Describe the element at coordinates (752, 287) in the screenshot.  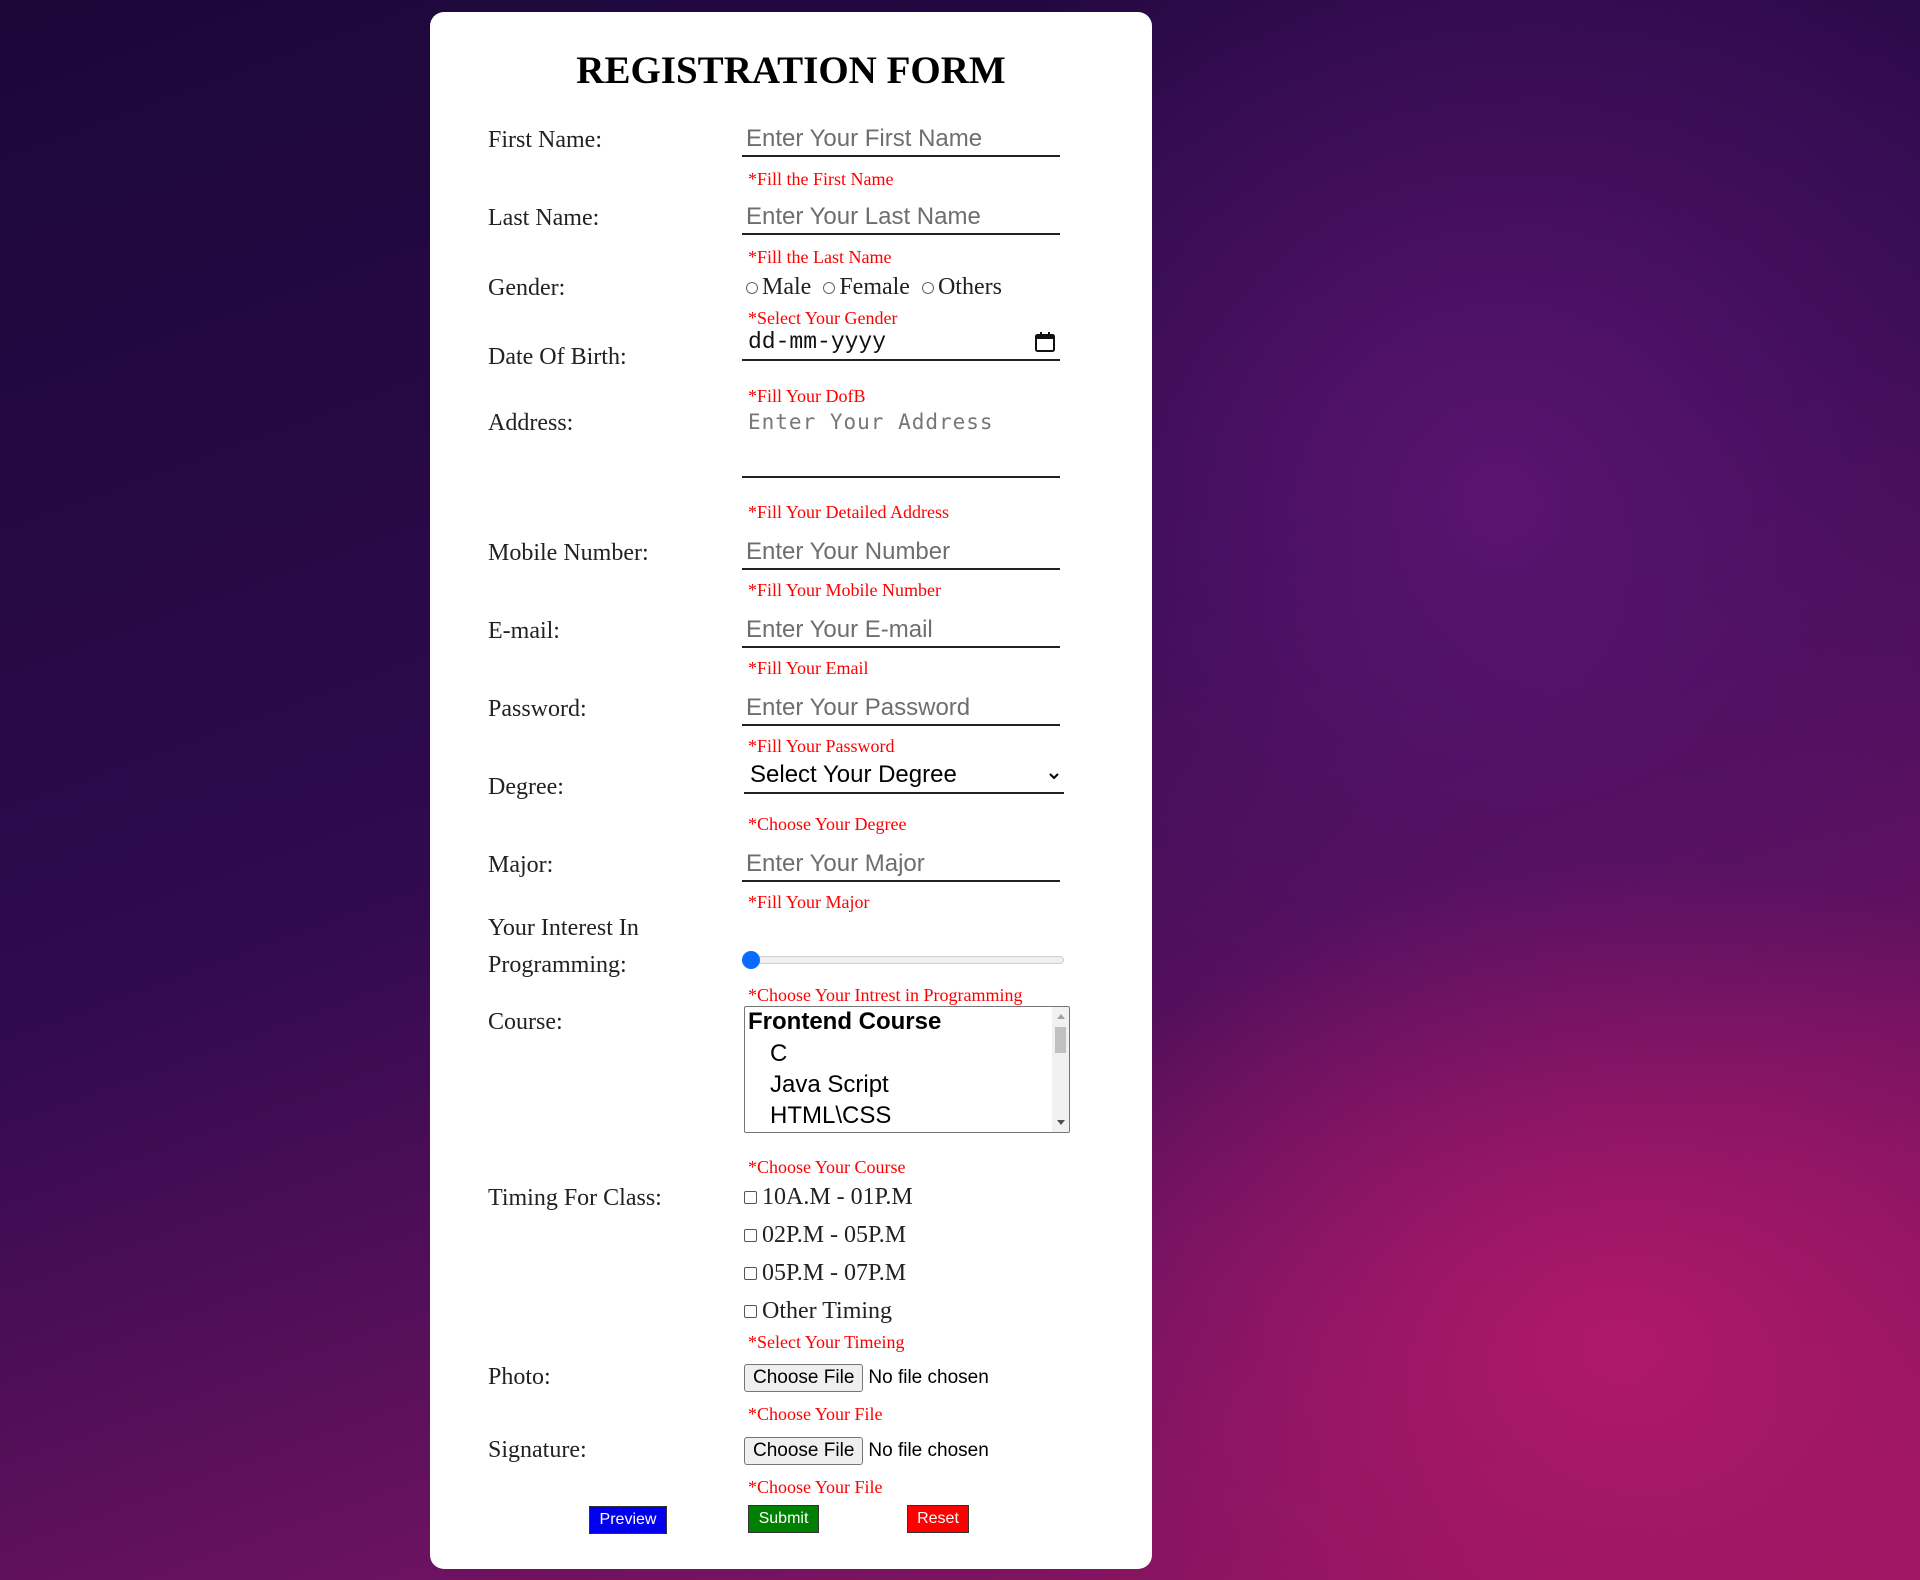
I see `gender-male-radio` at that location.